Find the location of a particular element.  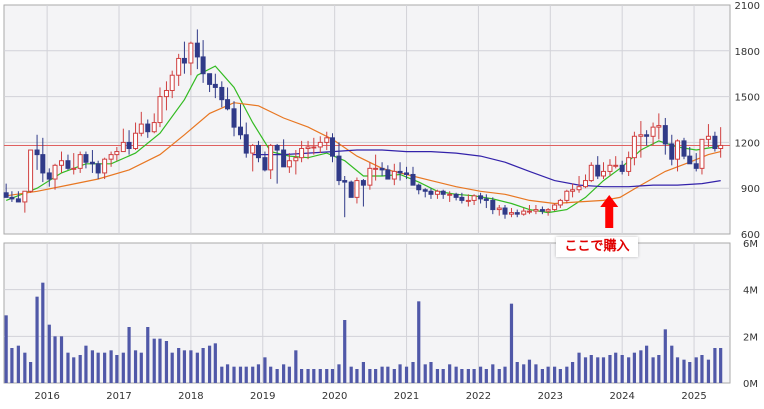

price-y-tick-label: 2100 is located at coordinates (747, 6).